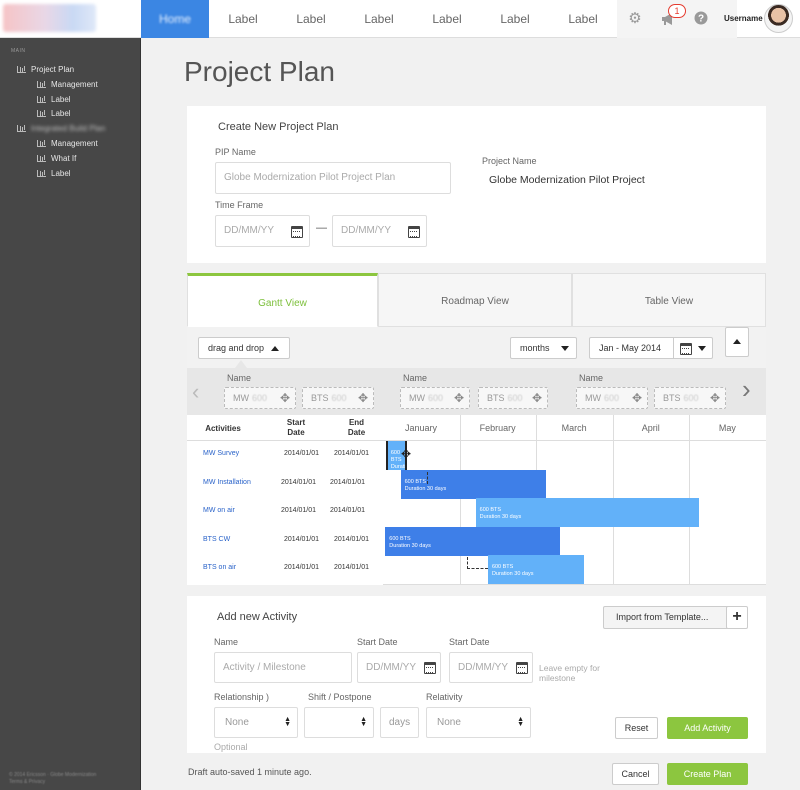 This screenshot has width=800, height=790. I want to click on username: Username, so click(743, 18).